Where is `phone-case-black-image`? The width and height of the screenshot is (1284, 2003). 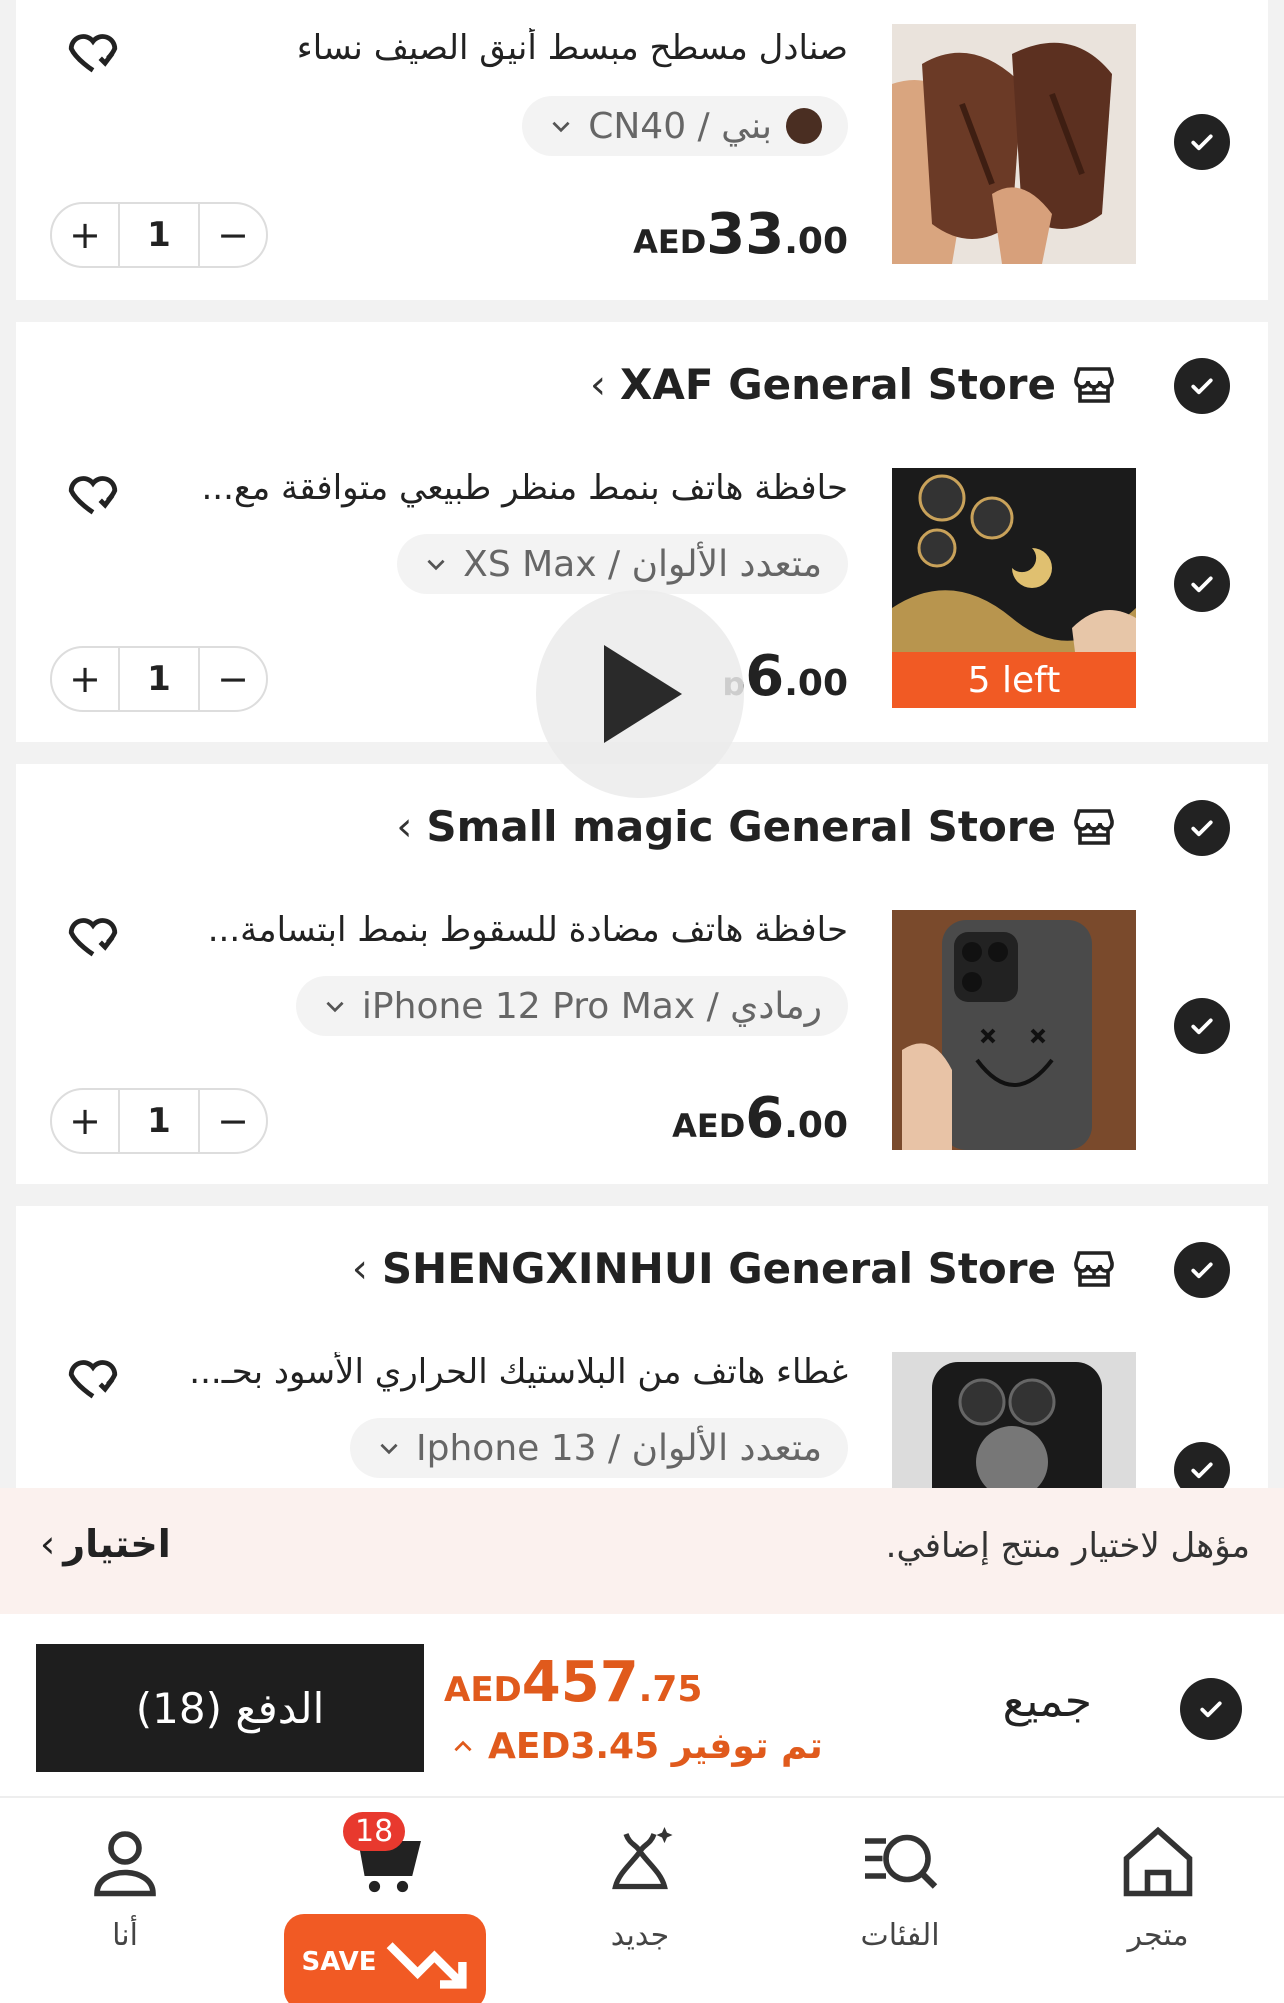 phone-case-black-image is located at coordinates (1014, 1424).